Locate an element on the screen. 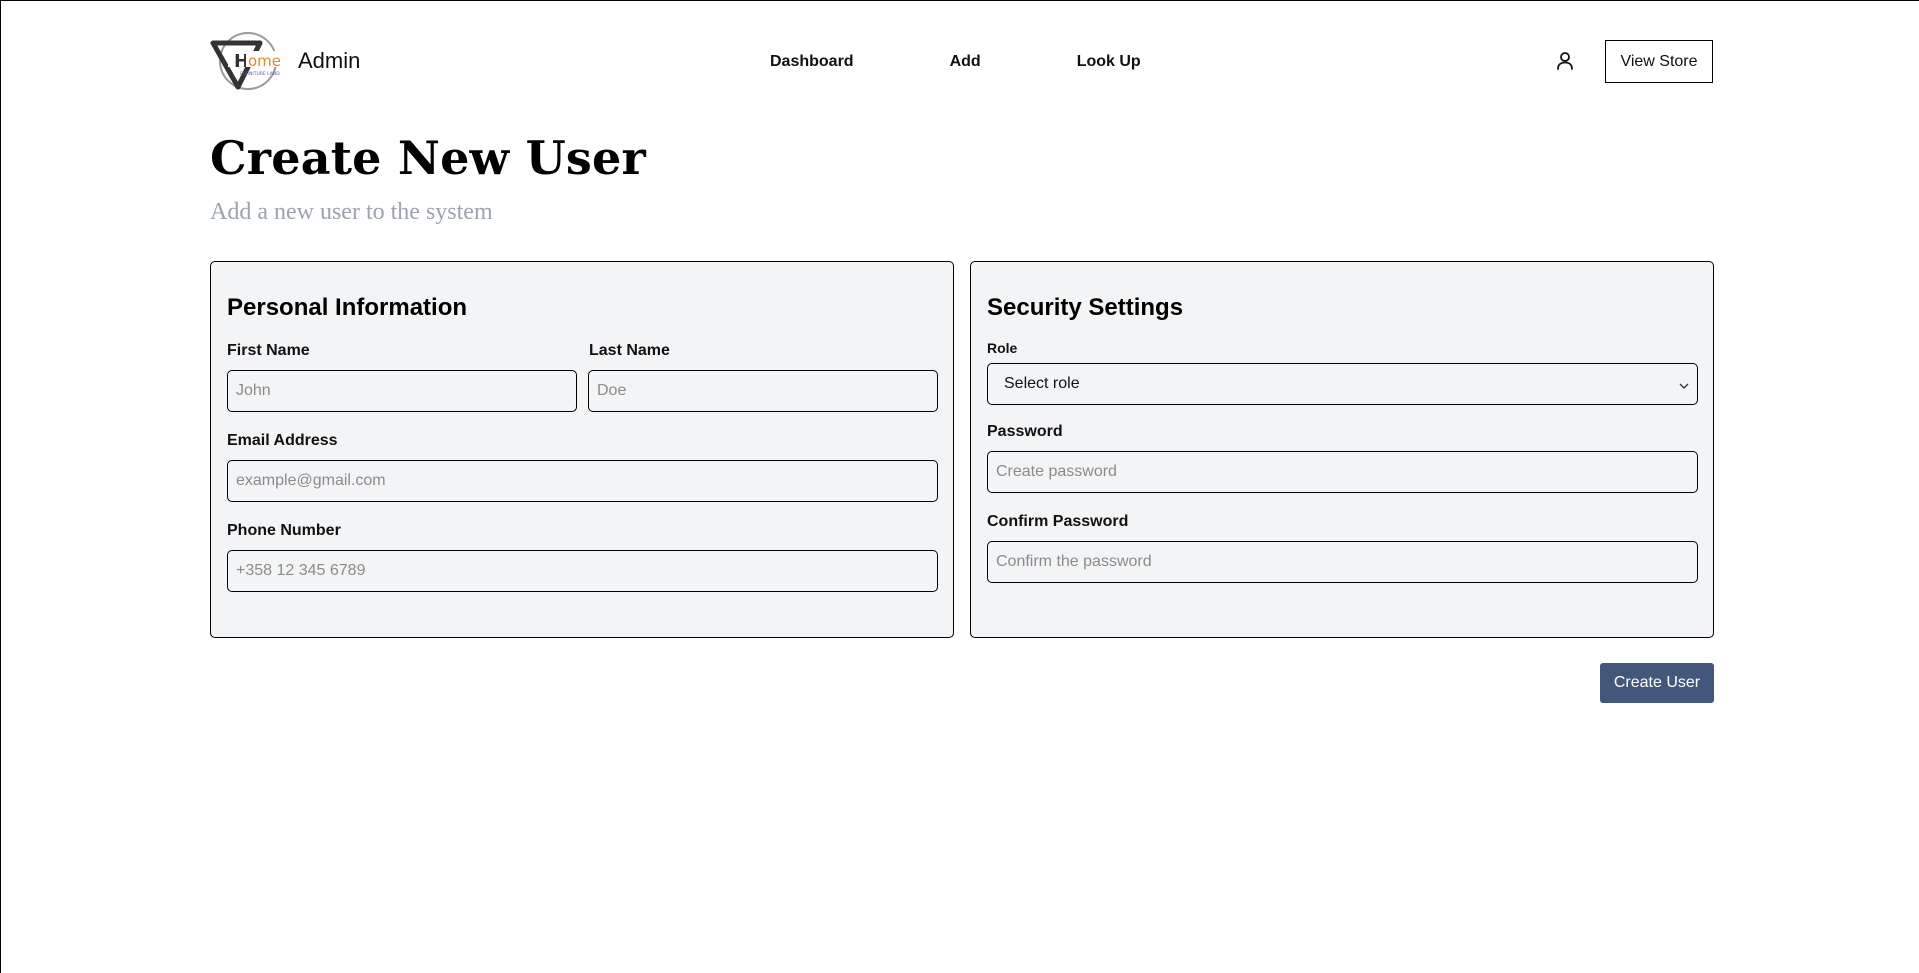 This screenshot has width=1919, height=973. role-label: Role is located at coordinates (1002, 348).